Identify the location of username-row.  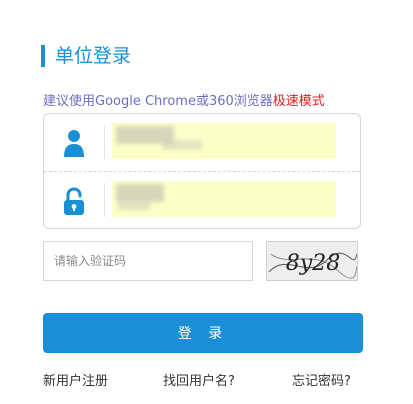
(202, 142).